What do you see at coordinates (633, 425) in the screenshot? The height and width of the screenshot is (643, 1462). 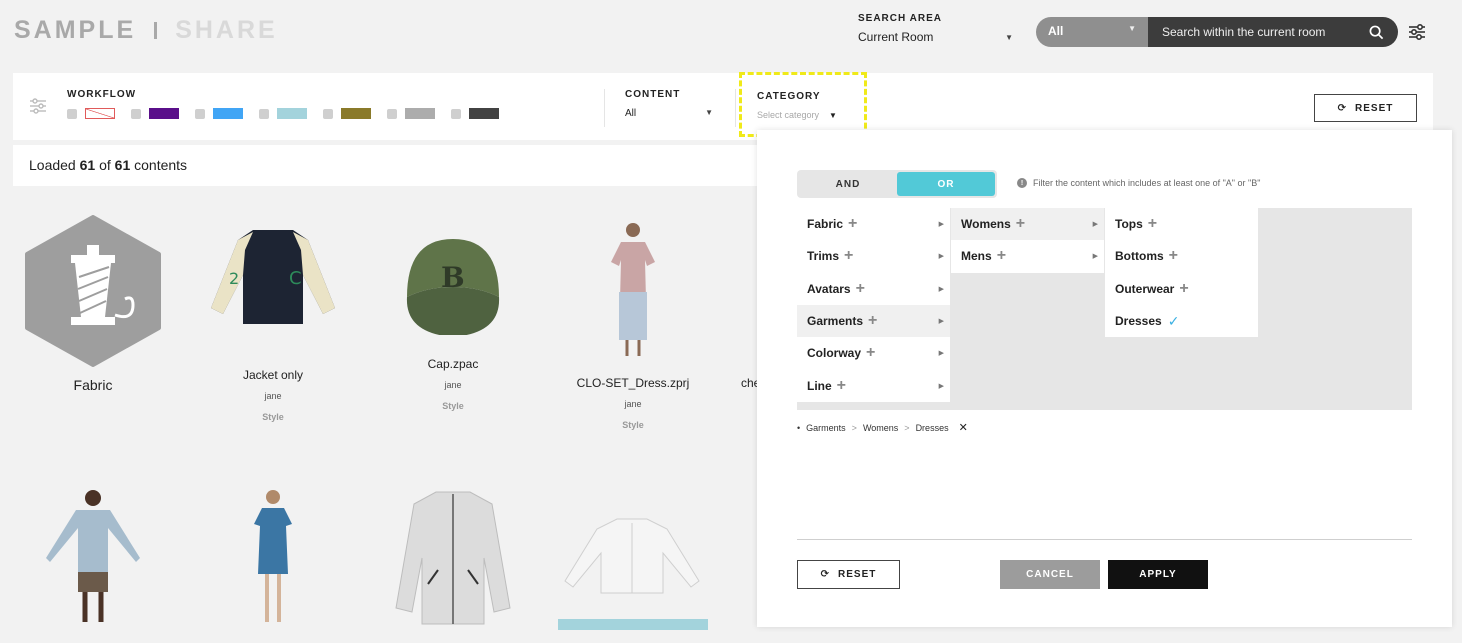 I see `card-type: Style` at bounding box center [633, 425].